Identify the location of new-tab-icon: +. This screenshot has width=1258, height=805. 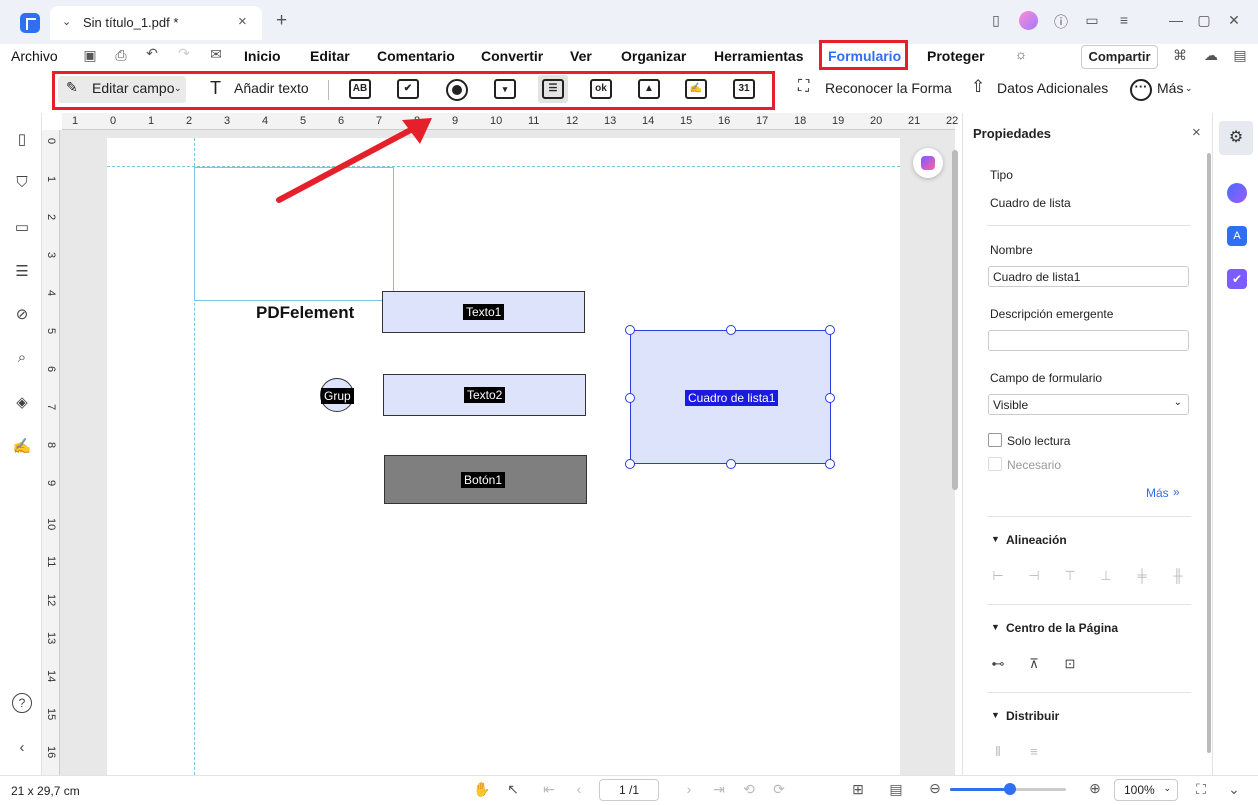
(281, 21).